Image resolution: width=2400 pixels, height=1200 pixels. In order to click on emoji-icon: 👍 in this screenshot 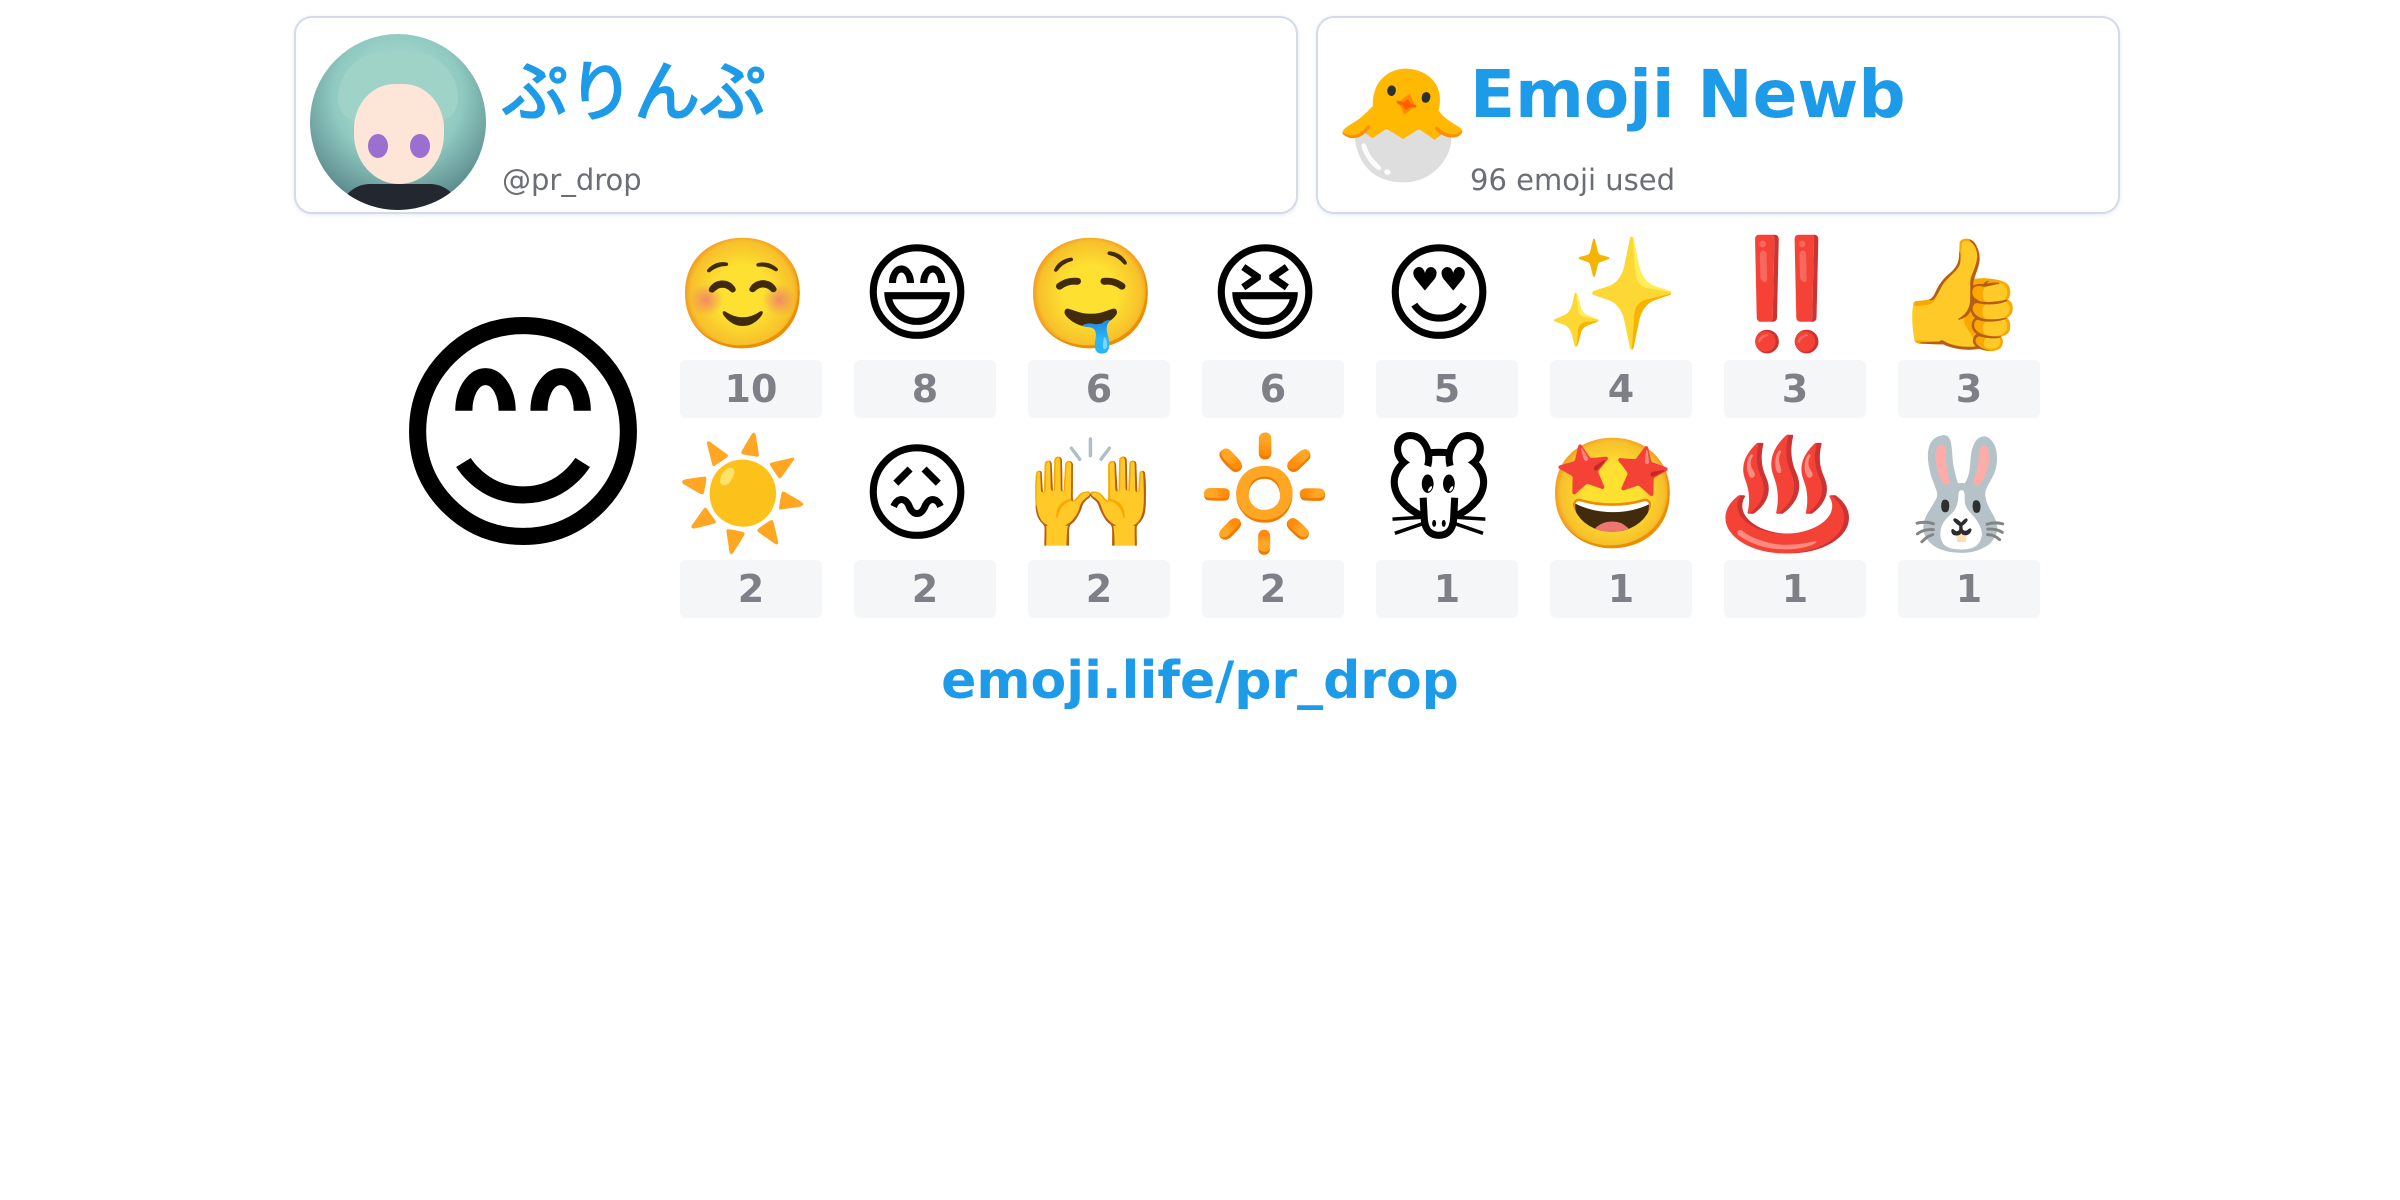, I will do `click(1961, 294)`.